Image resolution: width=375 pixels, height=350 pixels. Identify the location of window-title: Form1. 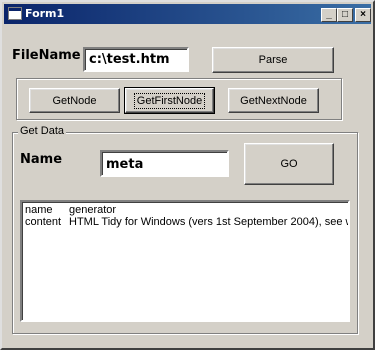
(45, 13).